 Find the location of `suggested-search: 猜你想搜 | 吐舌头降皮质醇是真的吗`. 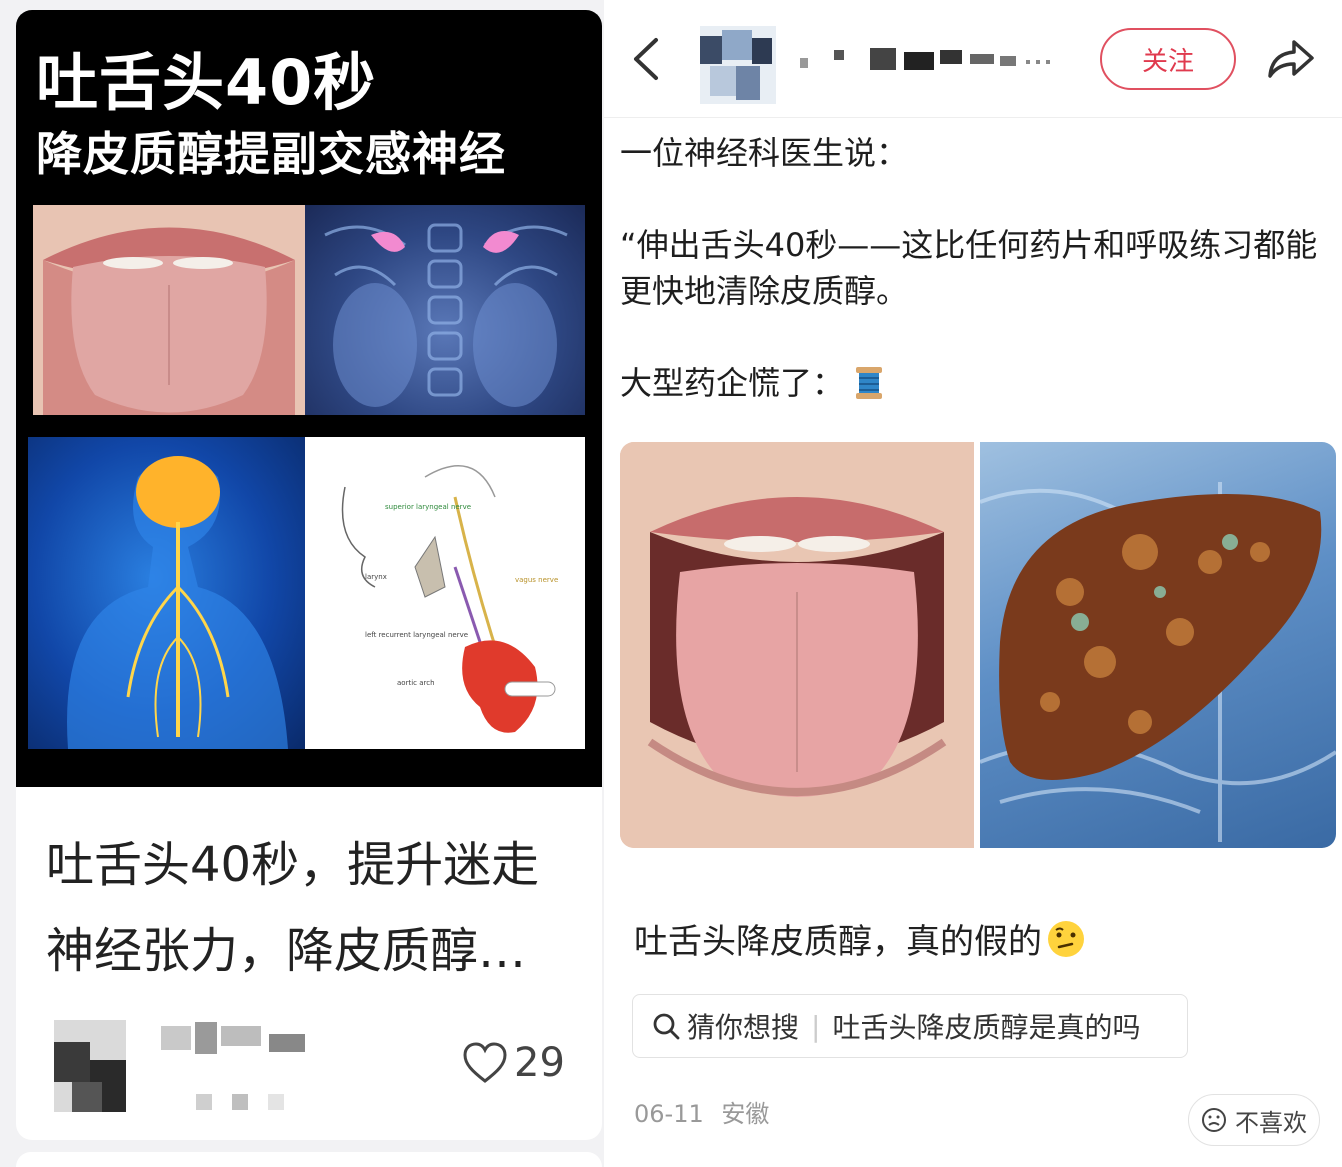

suggested-search: 猜你想搜 | 吐舌头降皮质醇是真的吗 is located at coordinates (910, 1026).